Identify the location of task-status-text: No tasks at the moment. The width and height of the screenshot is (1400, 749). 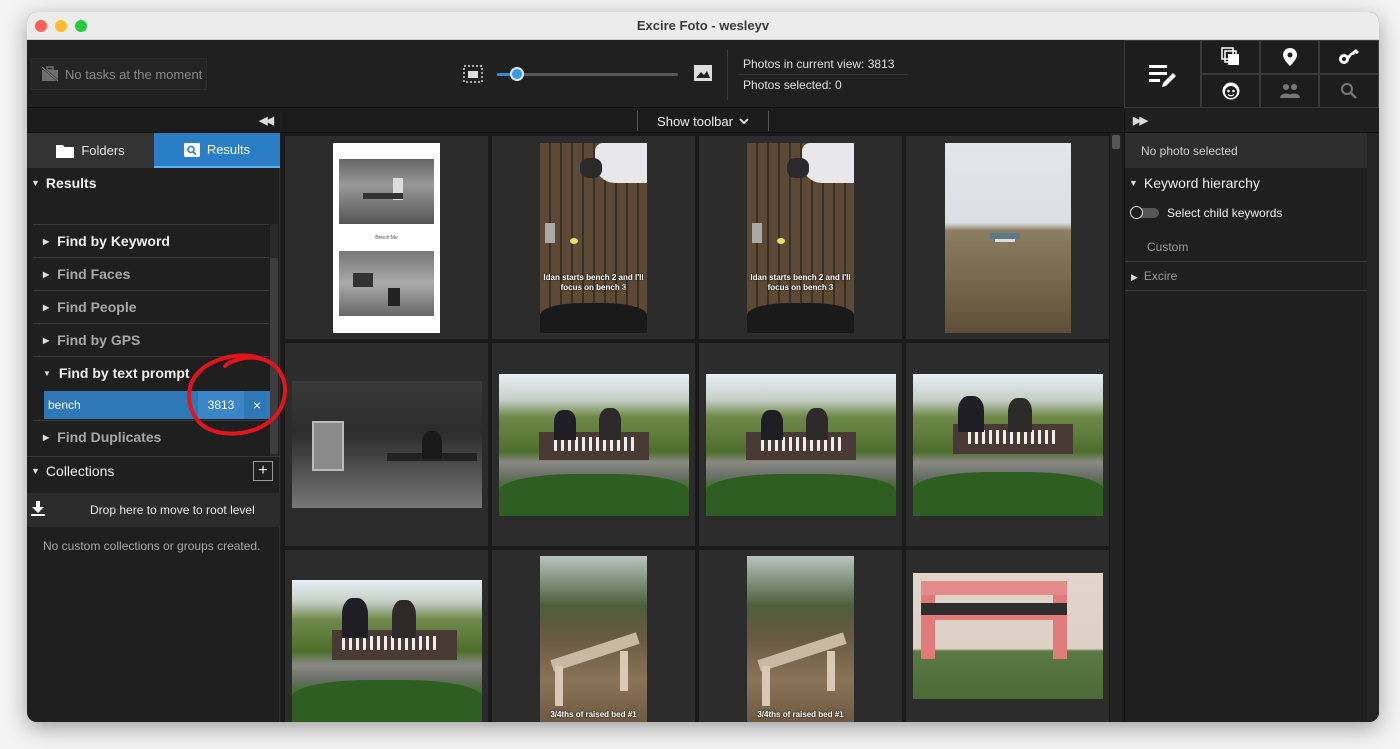
(134, 74).